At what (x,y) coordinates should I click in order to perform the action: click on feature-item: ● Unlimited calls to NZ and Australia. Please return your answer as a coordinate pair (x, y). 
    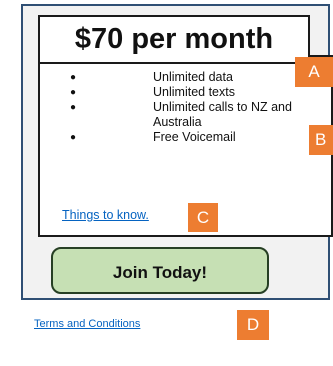
    Looking at the image, I should click on (185, 115).